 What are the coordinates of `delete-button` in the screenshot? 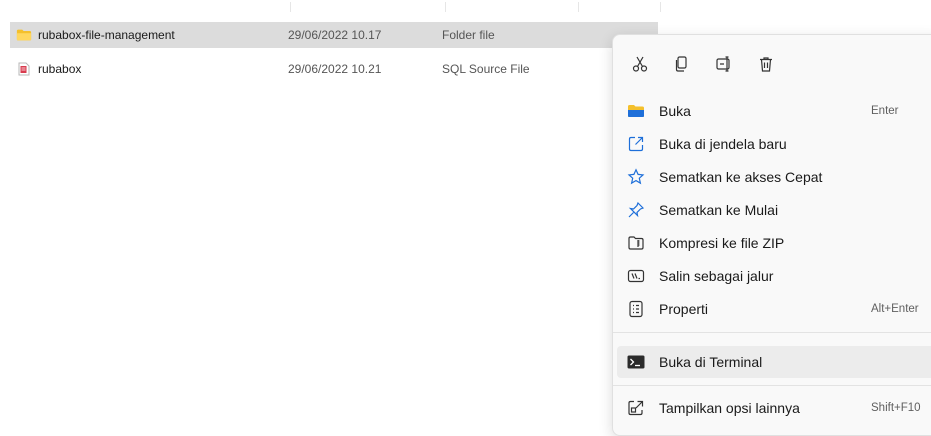 It's located at (766, 64).